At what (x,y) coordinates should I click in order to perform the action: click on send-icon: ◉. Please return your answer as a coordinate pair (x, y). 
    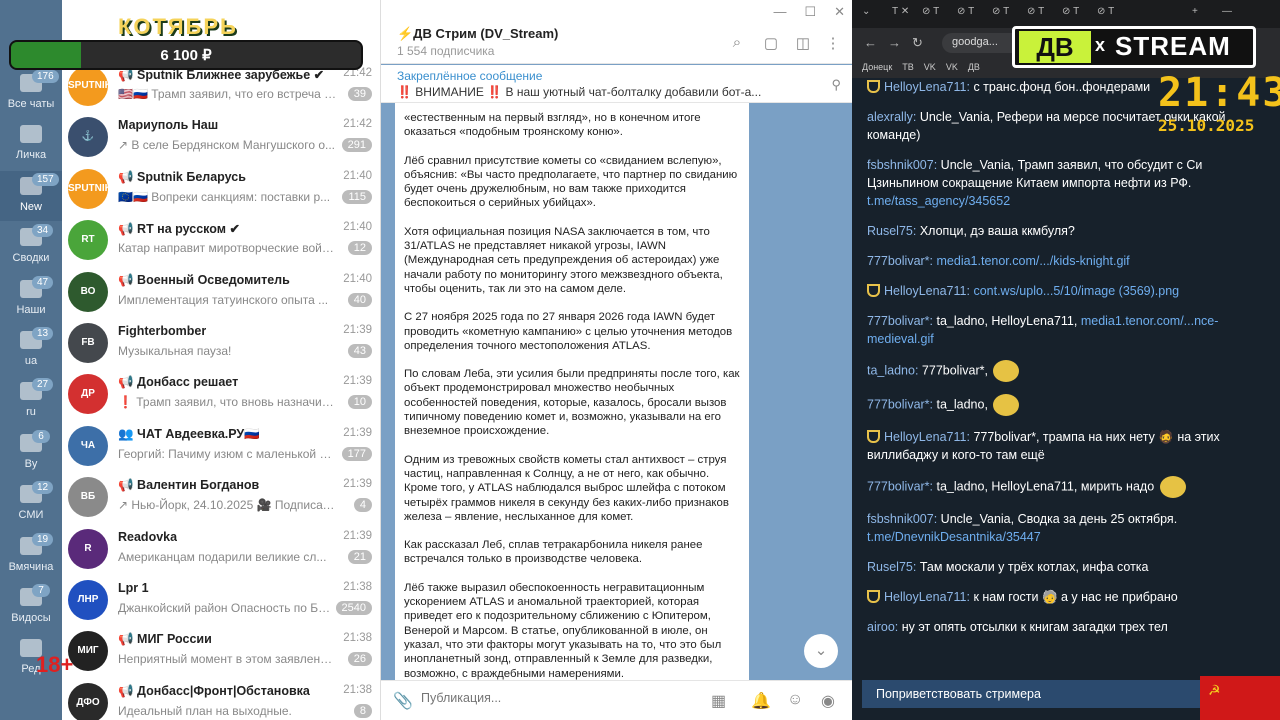
    Looking at the image, I should click on (828, 701).